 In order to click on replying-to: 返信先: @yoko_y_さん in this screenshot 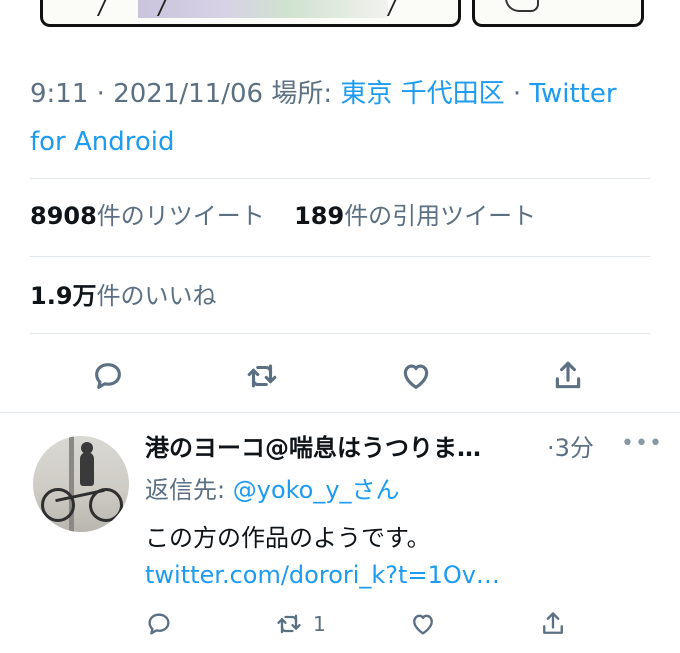, I will do `click(400, 490)`.